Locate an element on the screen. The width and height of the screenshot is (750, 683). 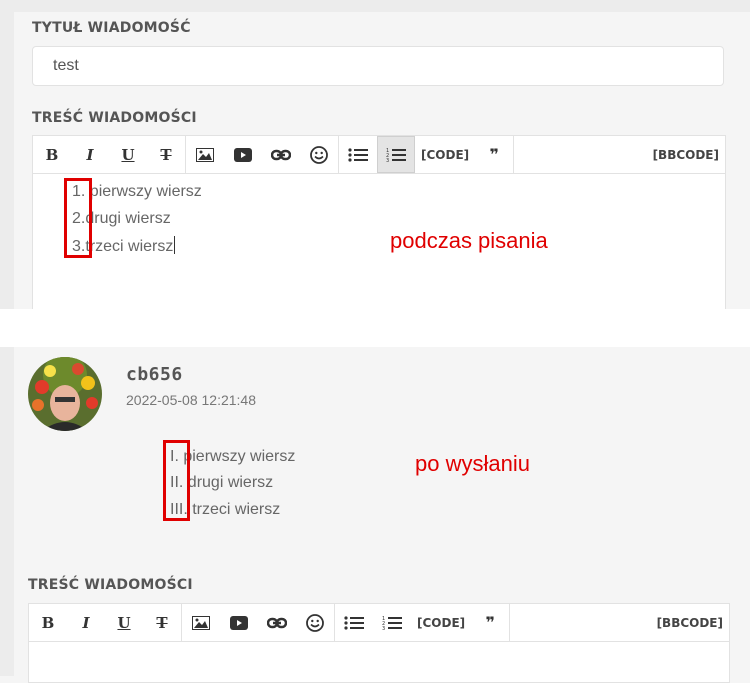
top-band is located at coordinates (375, 6).